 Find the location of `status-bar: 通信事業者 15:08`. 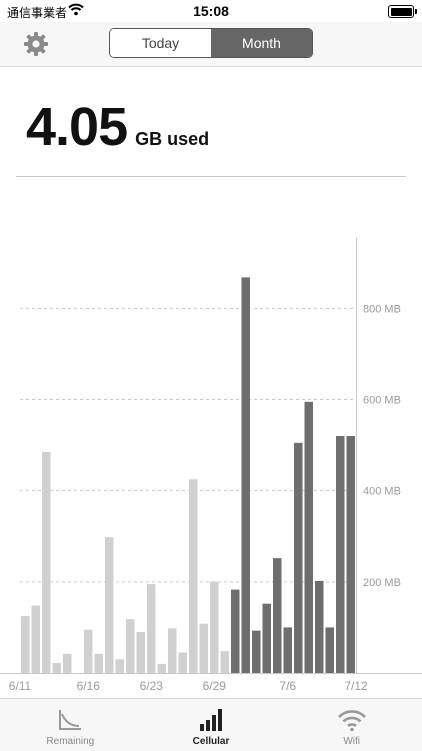

status-bar: 通信事業者 15:08 is located at coordinates (211, 11).